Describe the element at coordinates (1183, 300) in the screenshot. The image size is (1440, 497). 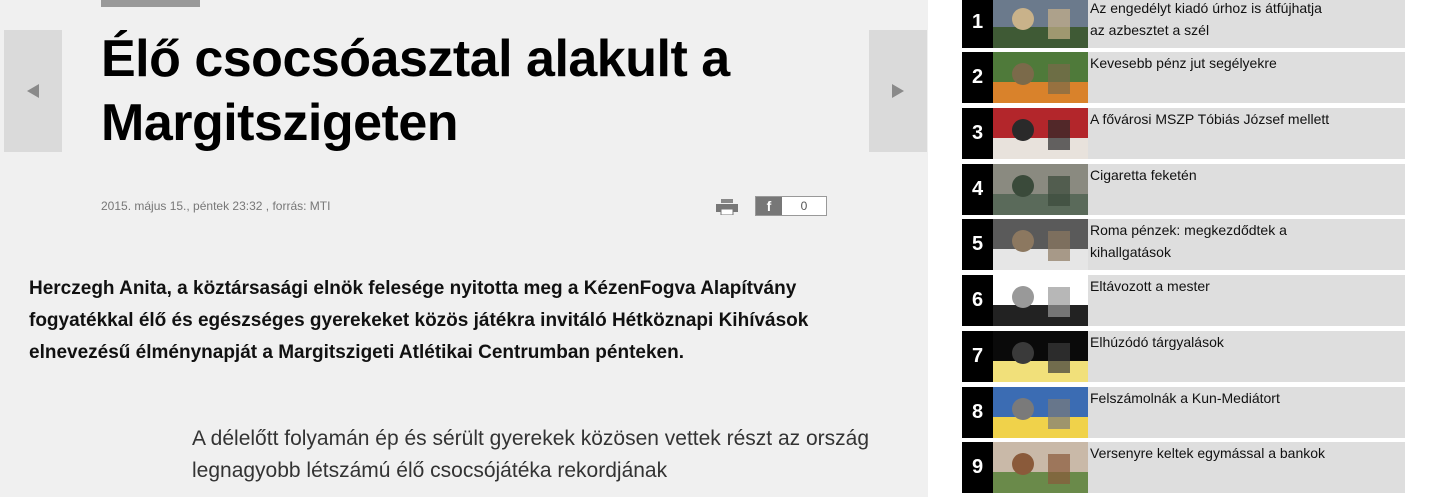
I see `sidebar-item: 6 Eltávozott a mester` at that location.